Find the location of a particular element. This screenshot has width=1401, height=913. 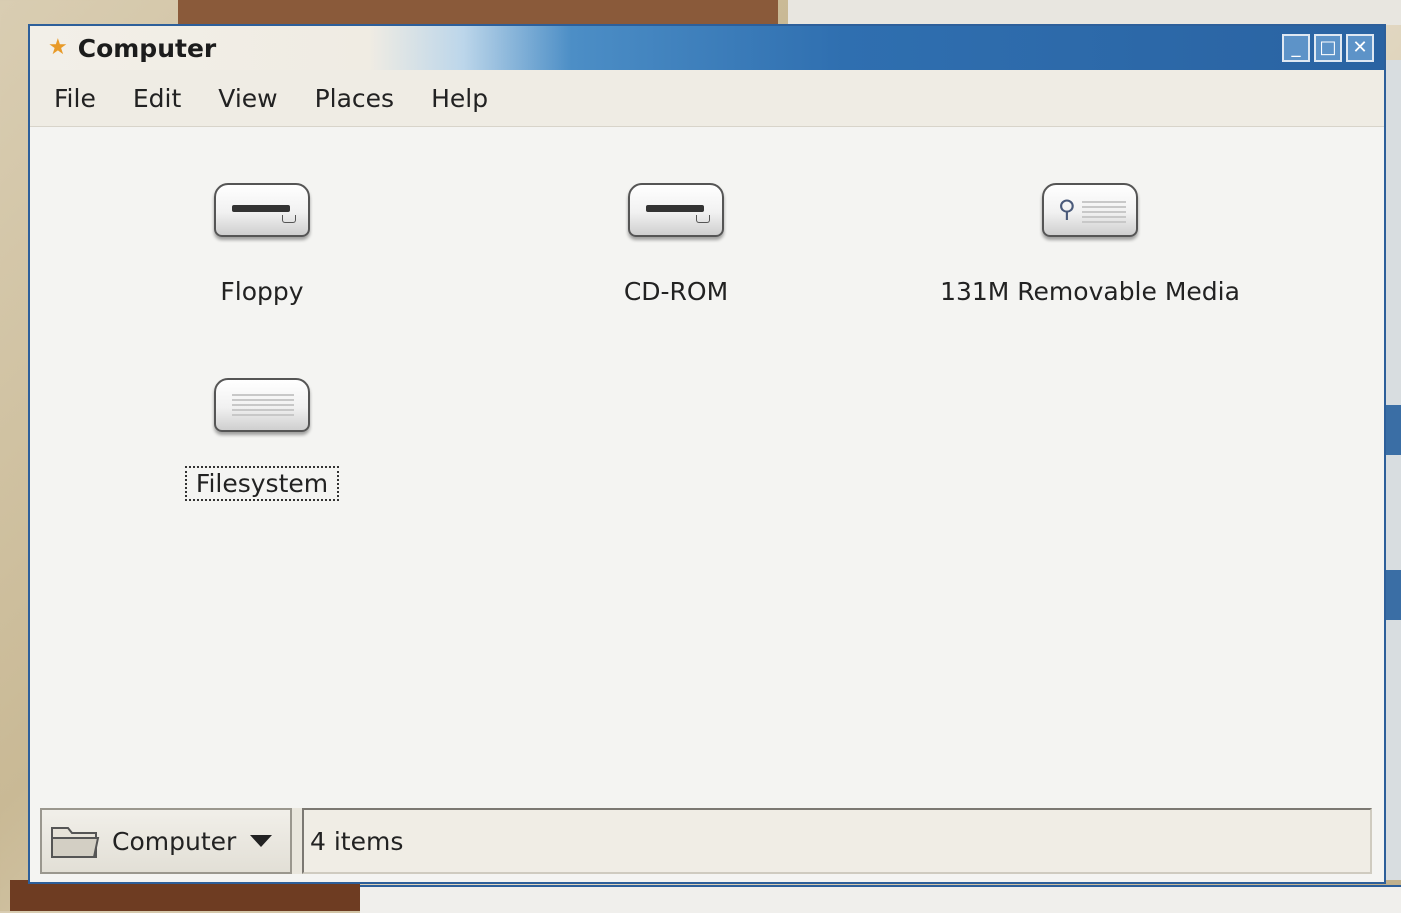

star-icon: ★ is located at coordinates (58, 47).